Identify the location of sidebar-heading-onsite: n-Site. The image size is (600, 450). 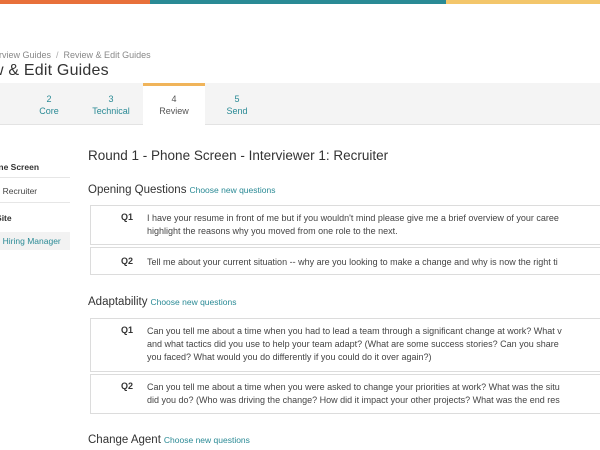
(6, 218).